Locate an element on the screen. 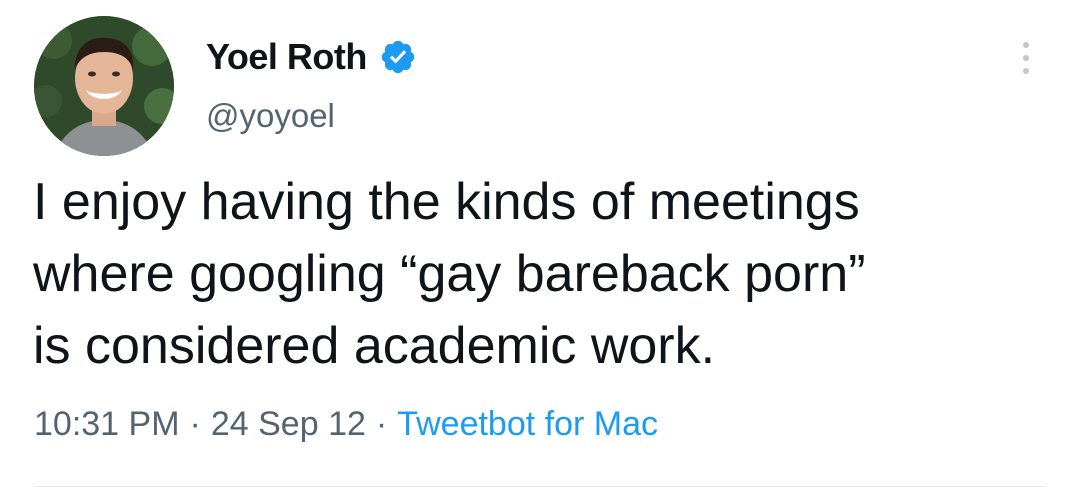 The image size is (1080, 489). tweet-time: 10:31 PM is located at coordinates (107, 424).